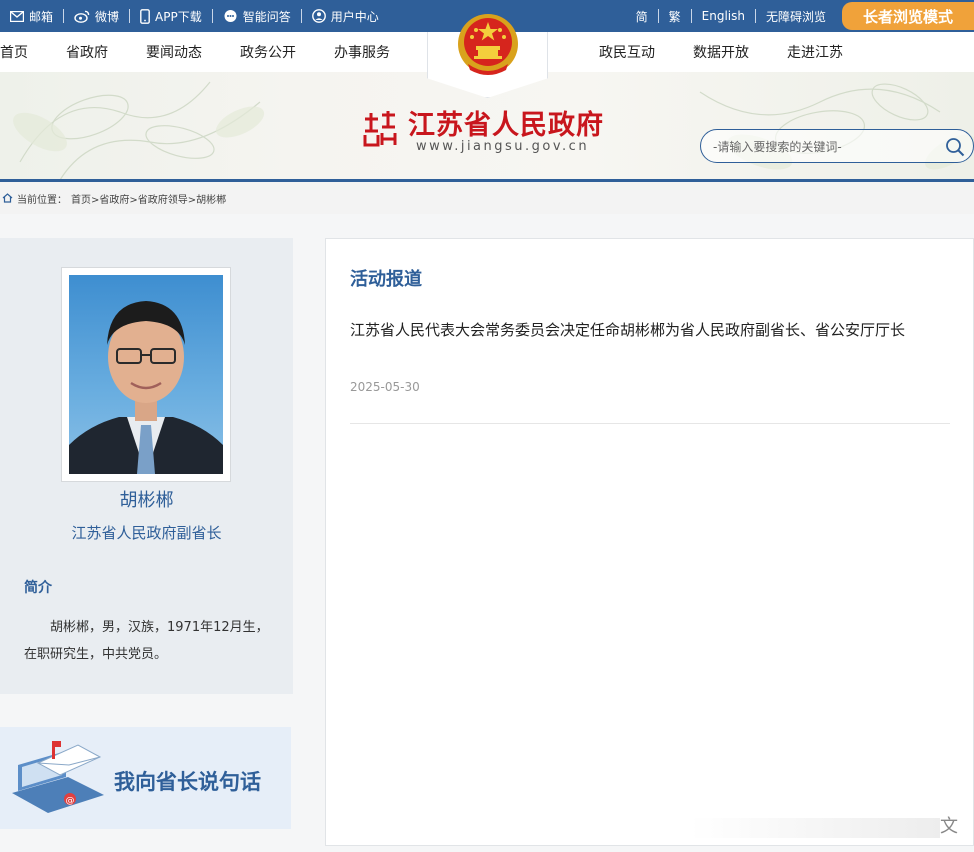 The width and height of the screenshot is (974, 852). Describe the element at coordinates (380, 129) in the screenshot. I see `jiangsu-logo-icon` at that location.